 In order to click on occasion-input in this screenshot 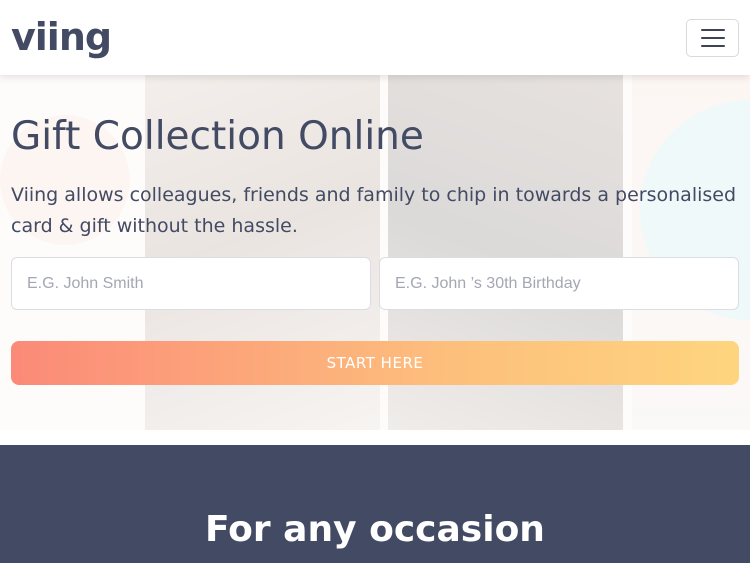, I will do `click(559, 283)`.